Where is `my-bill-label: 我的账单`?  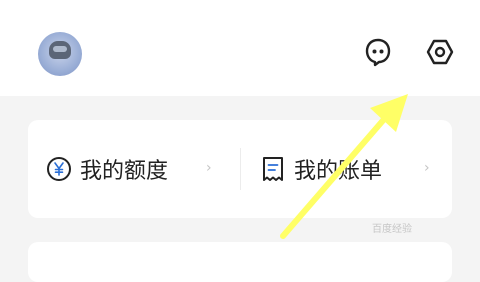
my-bill-label: 我的账单 is located at coordinates (338, 171).